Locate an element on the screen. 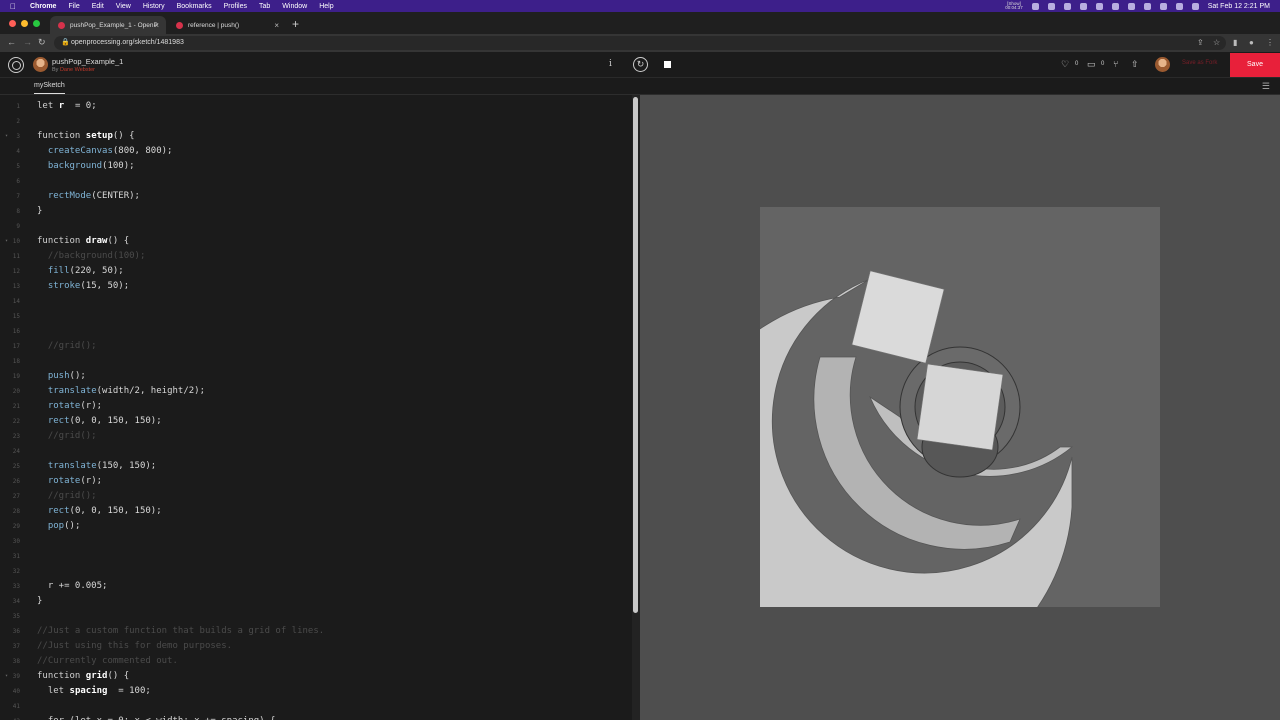 The image size is (1280, 720). code-line: 34} is located at coordinates (316, 601).